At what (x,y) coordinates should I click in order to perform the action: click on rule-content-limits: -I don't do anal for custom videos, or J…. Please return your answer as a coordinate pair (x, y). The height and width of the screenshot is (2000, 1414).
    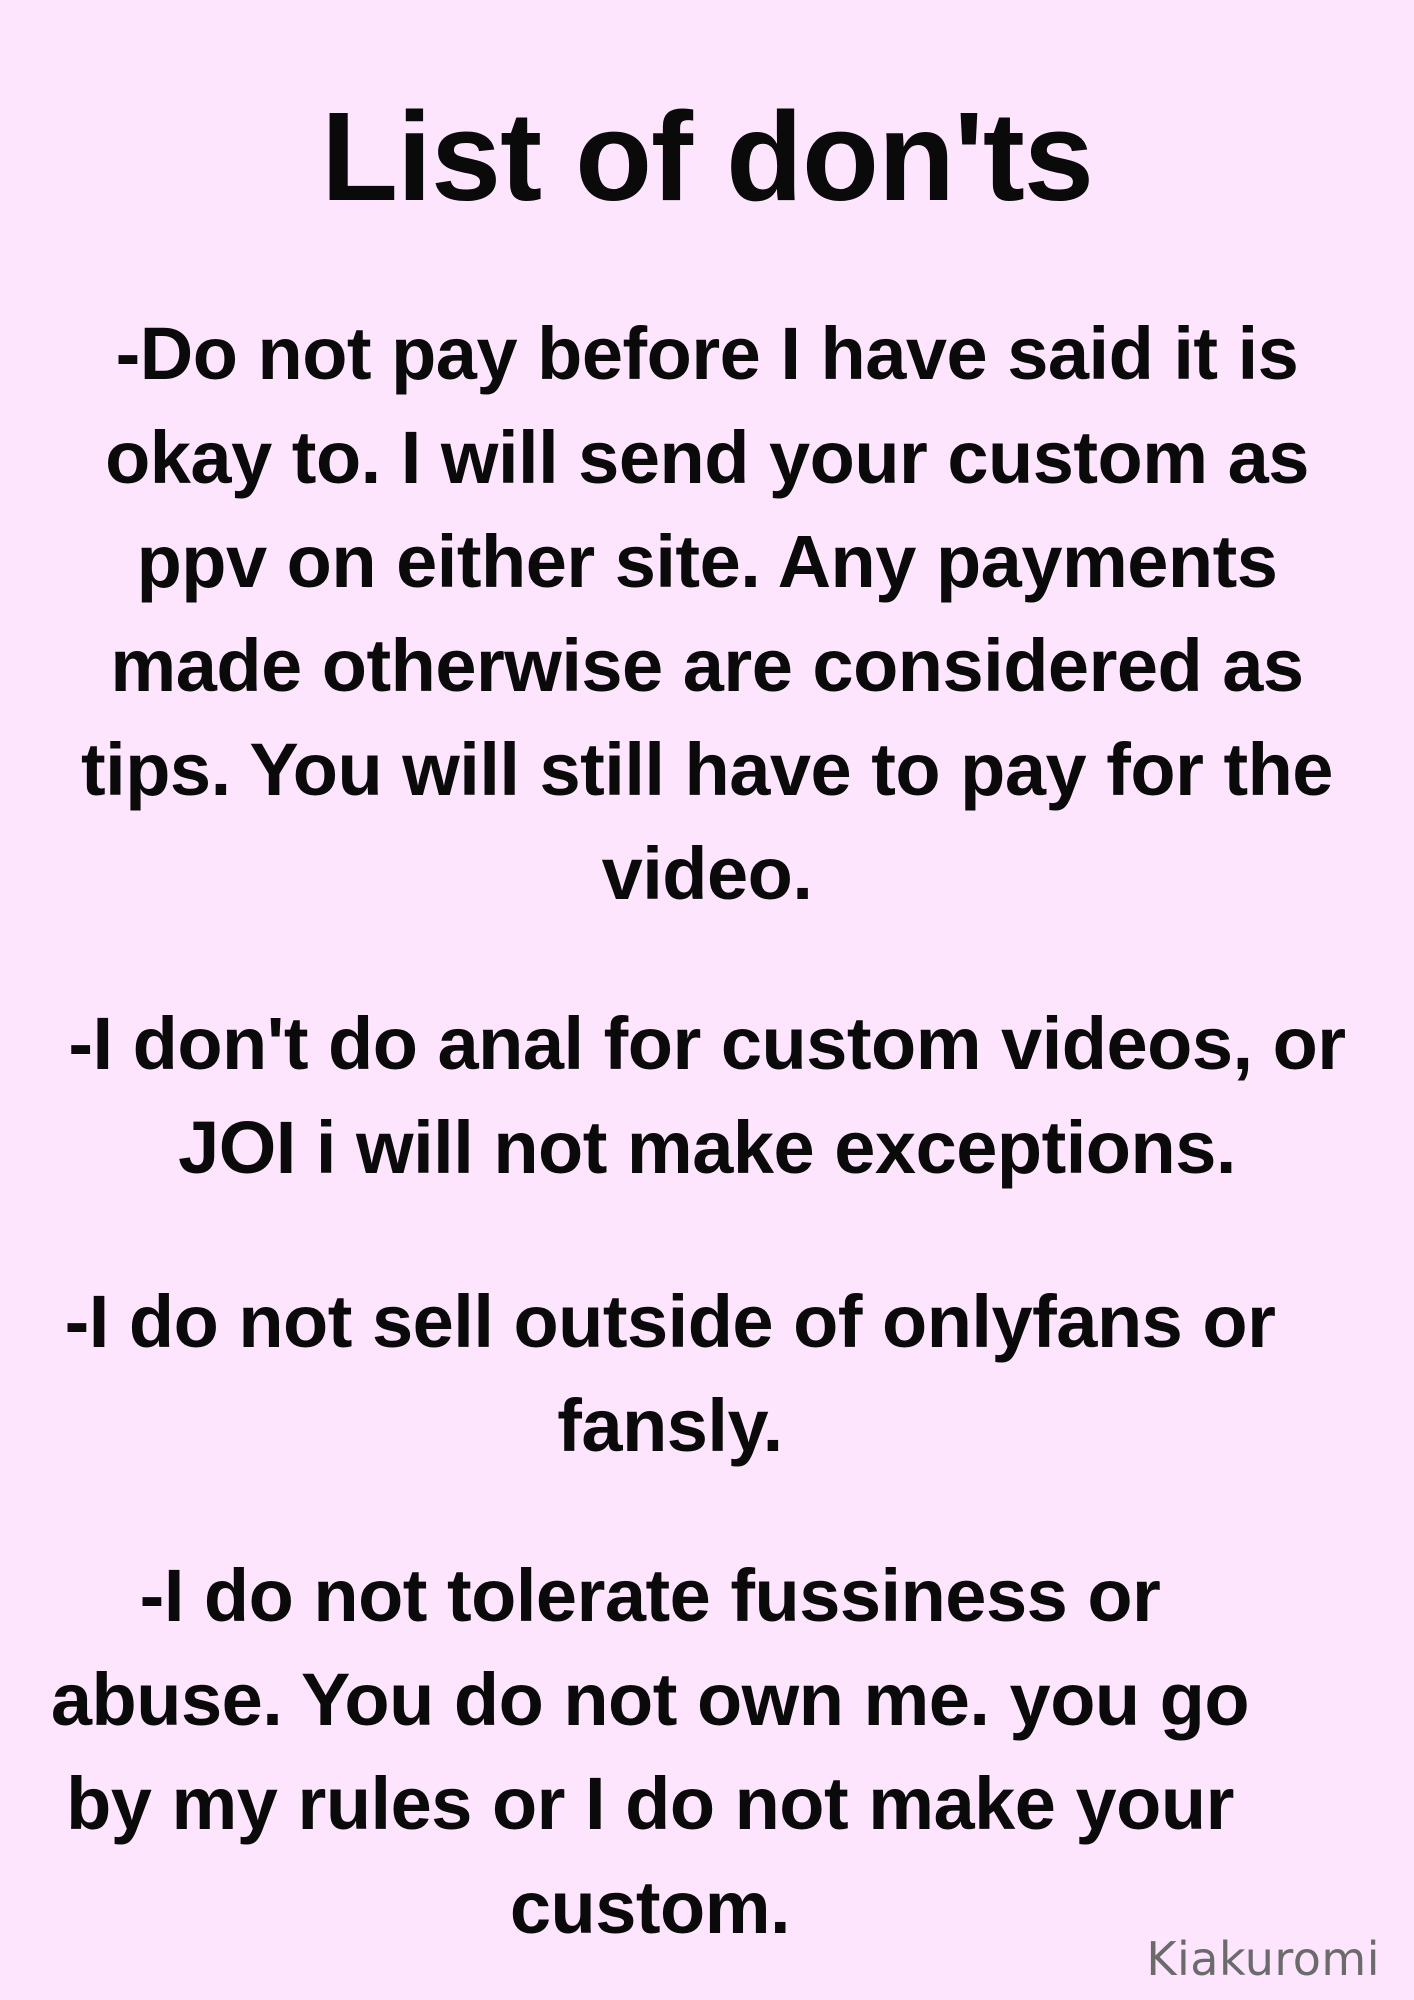
    Looking at the image, I should click on (707, 1096).